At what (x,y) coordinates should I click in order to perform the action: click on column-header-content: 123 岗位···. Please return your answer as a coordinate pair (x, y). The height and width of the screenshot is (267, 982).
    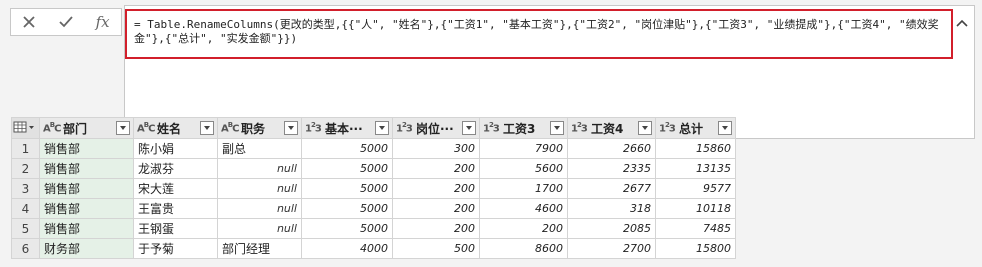
    Looking at the image, I should click on (436, 128).